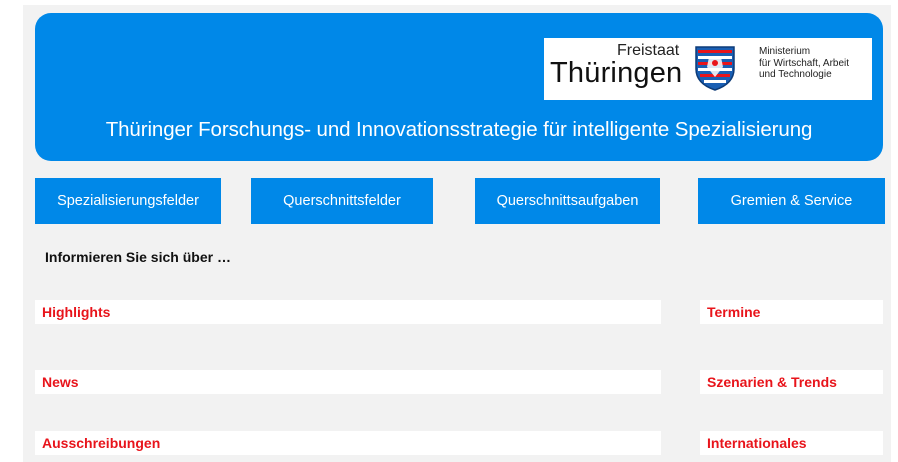 Image resolution: width=898 pixels, height=462 pixels. Describe the element at coordinates (348, 312) in the screenshot. I see `section-link-highlights: Highlights` at that location.